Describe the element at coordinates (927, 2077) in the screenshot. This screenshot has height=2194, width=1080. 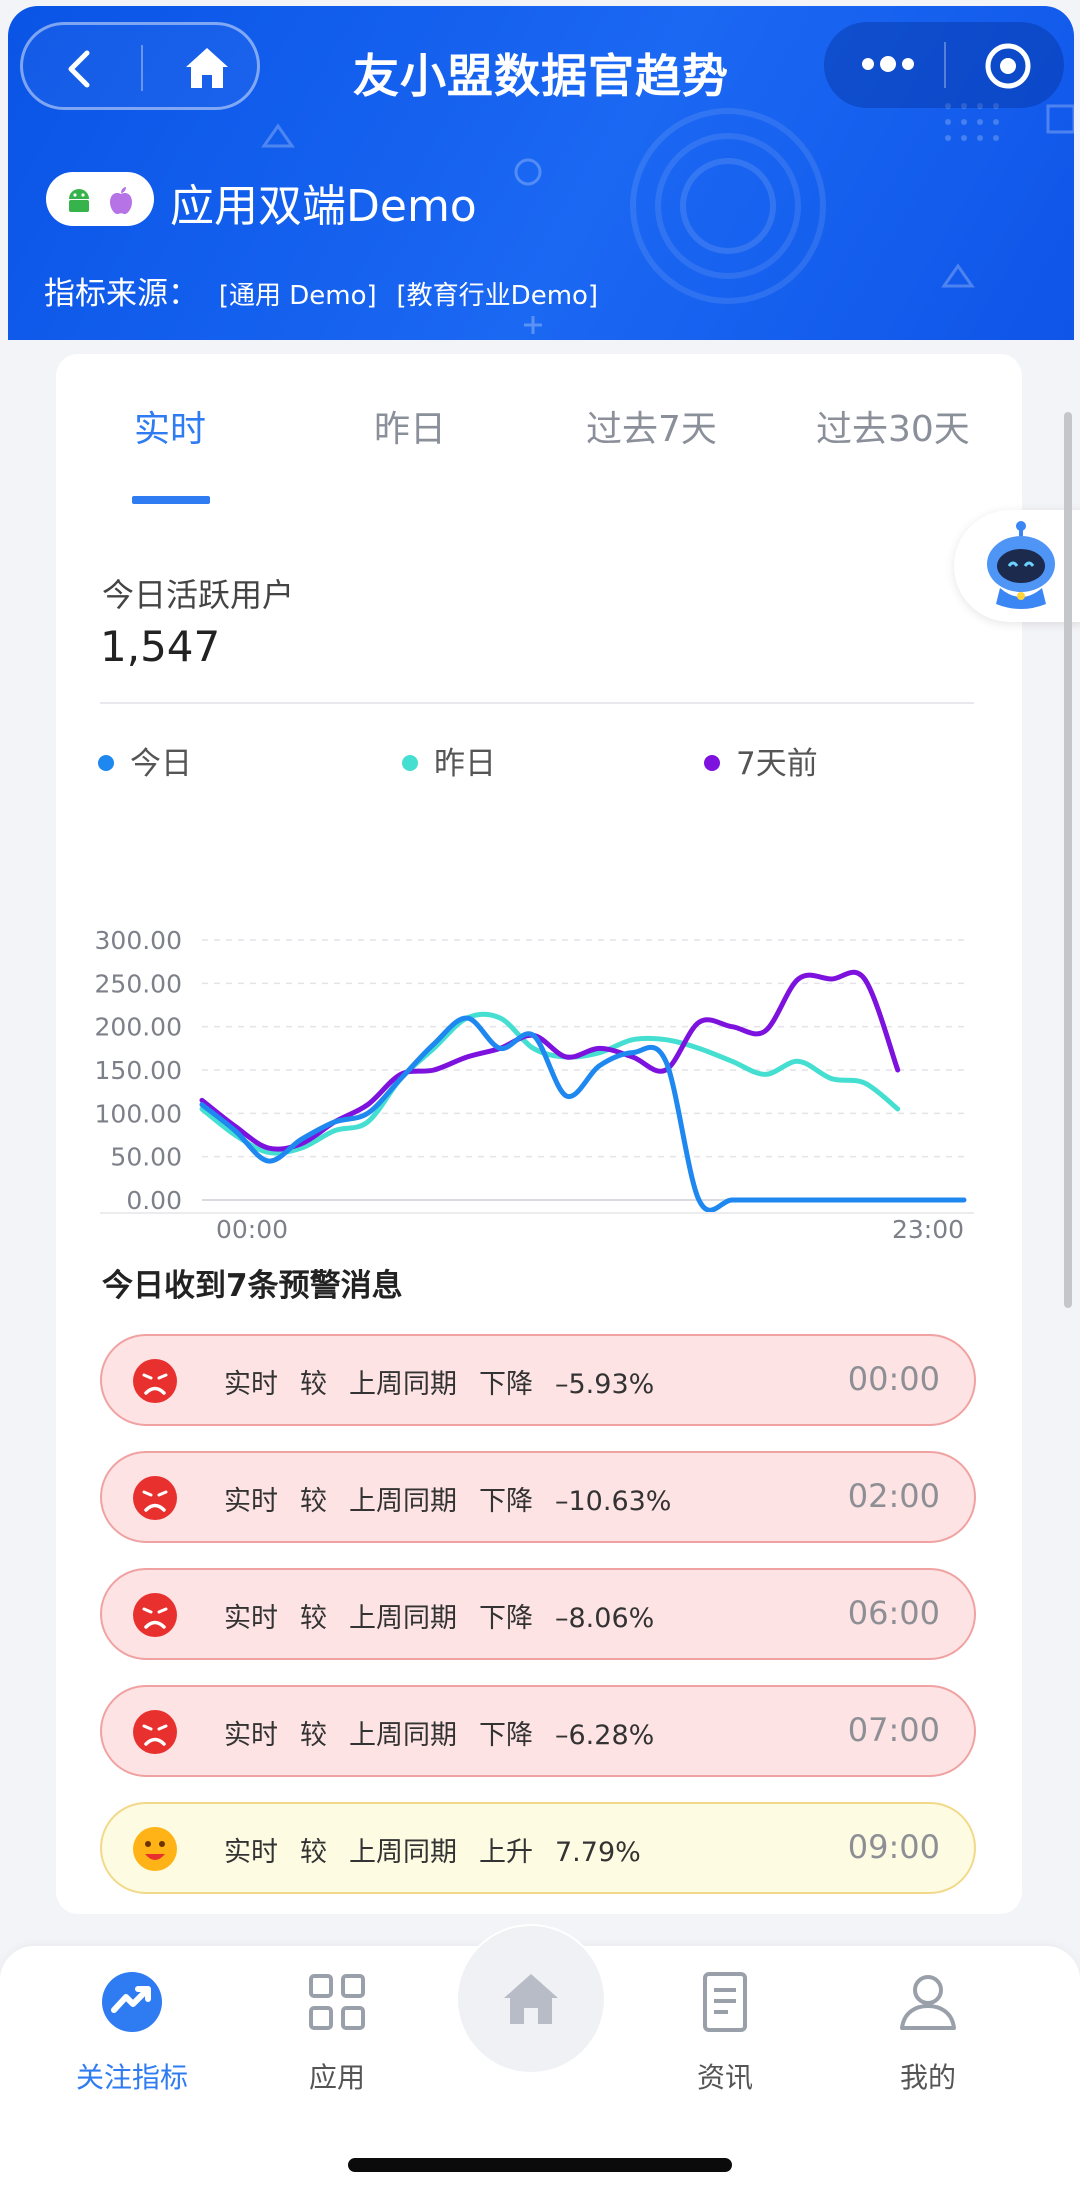
I see `nav-label-mine: 我的` at that location.